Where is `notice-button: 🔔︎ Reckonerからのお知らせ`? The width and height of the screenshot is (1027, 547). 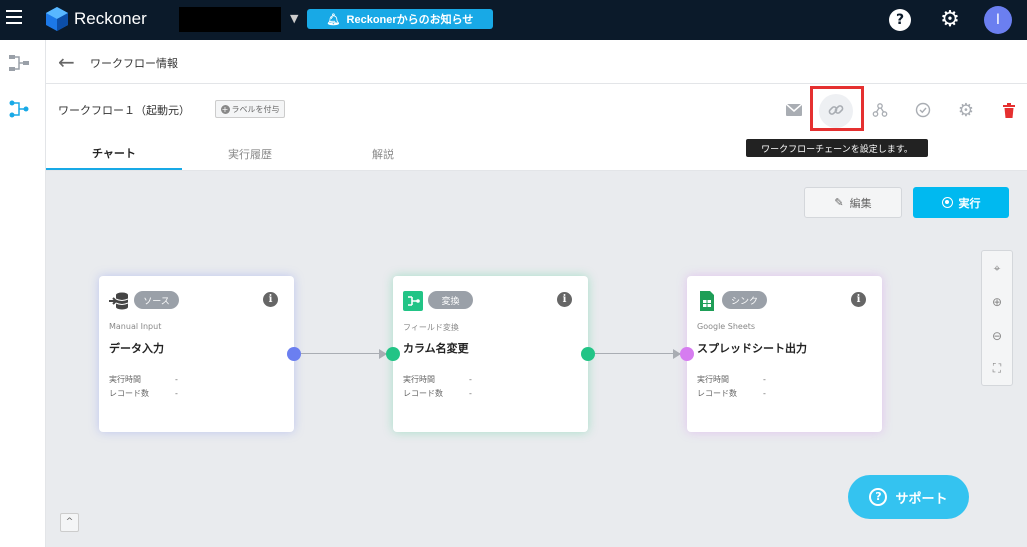 notice-button: 🔔︎ Reckonerからのお知らせ is located at coordinates (400, 19).